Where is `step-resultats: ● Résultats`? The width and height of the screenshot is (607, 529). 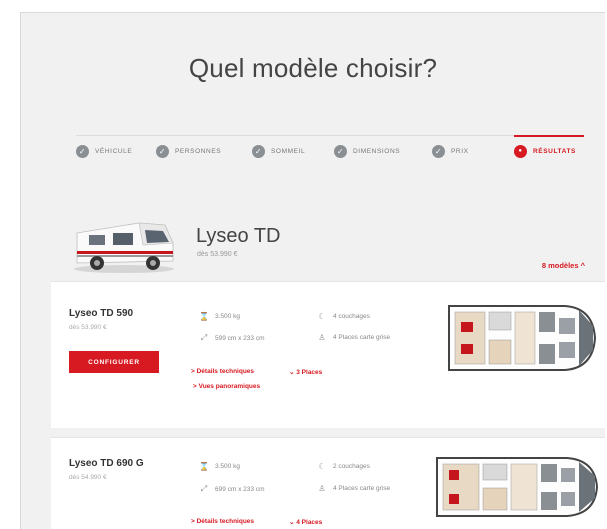
step-resultats: ● Résultats is located at coordinates (545, 151).